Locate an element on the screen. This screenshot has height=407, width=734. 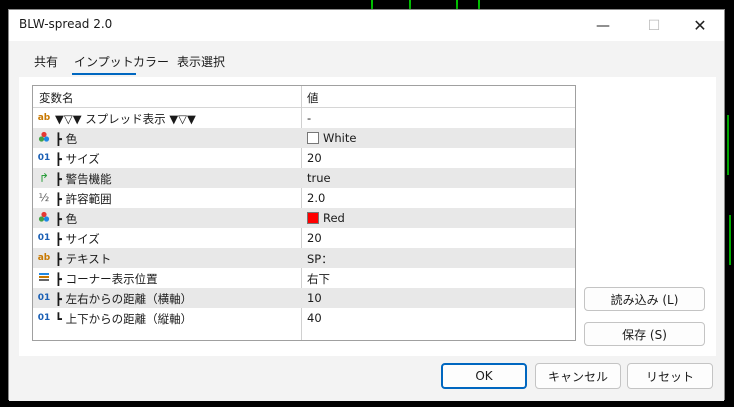
variable-name: ┣ 許容範囲 is located at coordinates (83, 199).